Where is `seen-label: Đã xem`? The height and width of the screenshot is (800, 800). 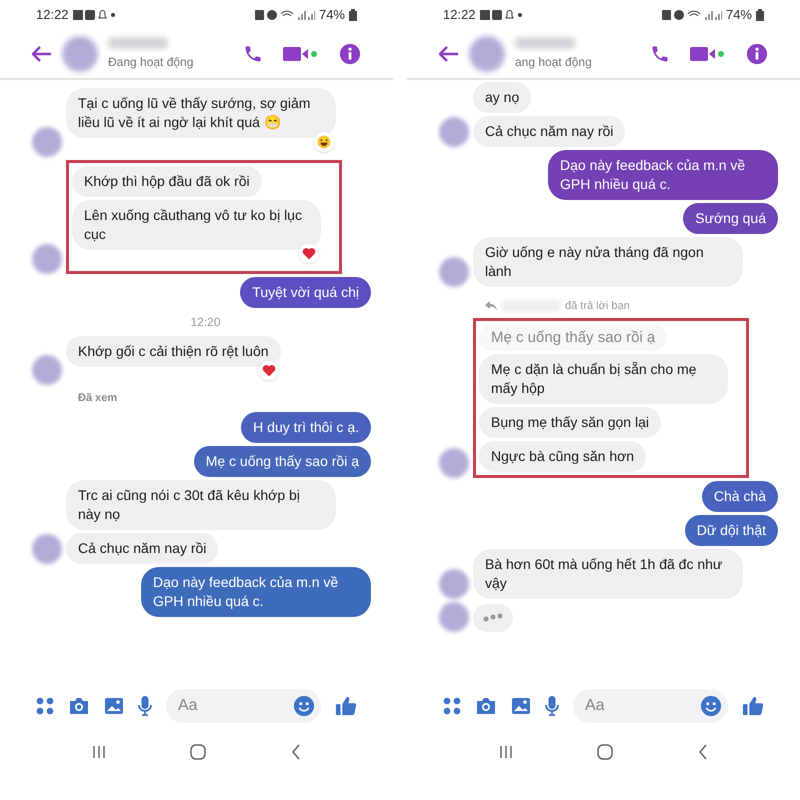 seen-label: Đã xem is located at coordinates (98, 398).